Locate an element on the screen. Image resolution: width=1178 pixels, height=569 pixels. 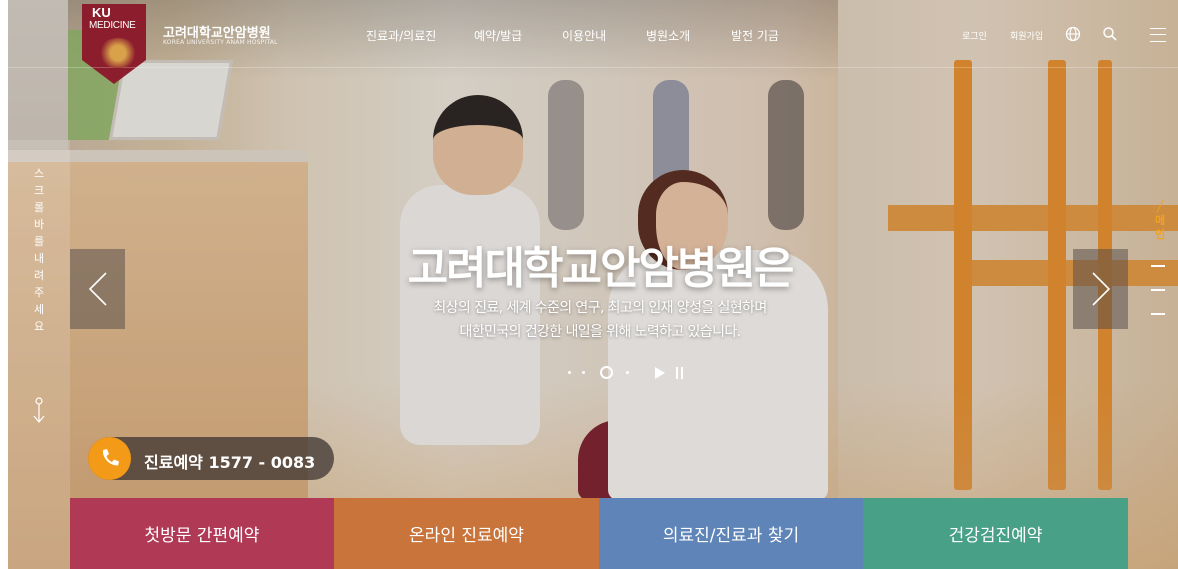
search-icon is located at coordinates (1110, 34).